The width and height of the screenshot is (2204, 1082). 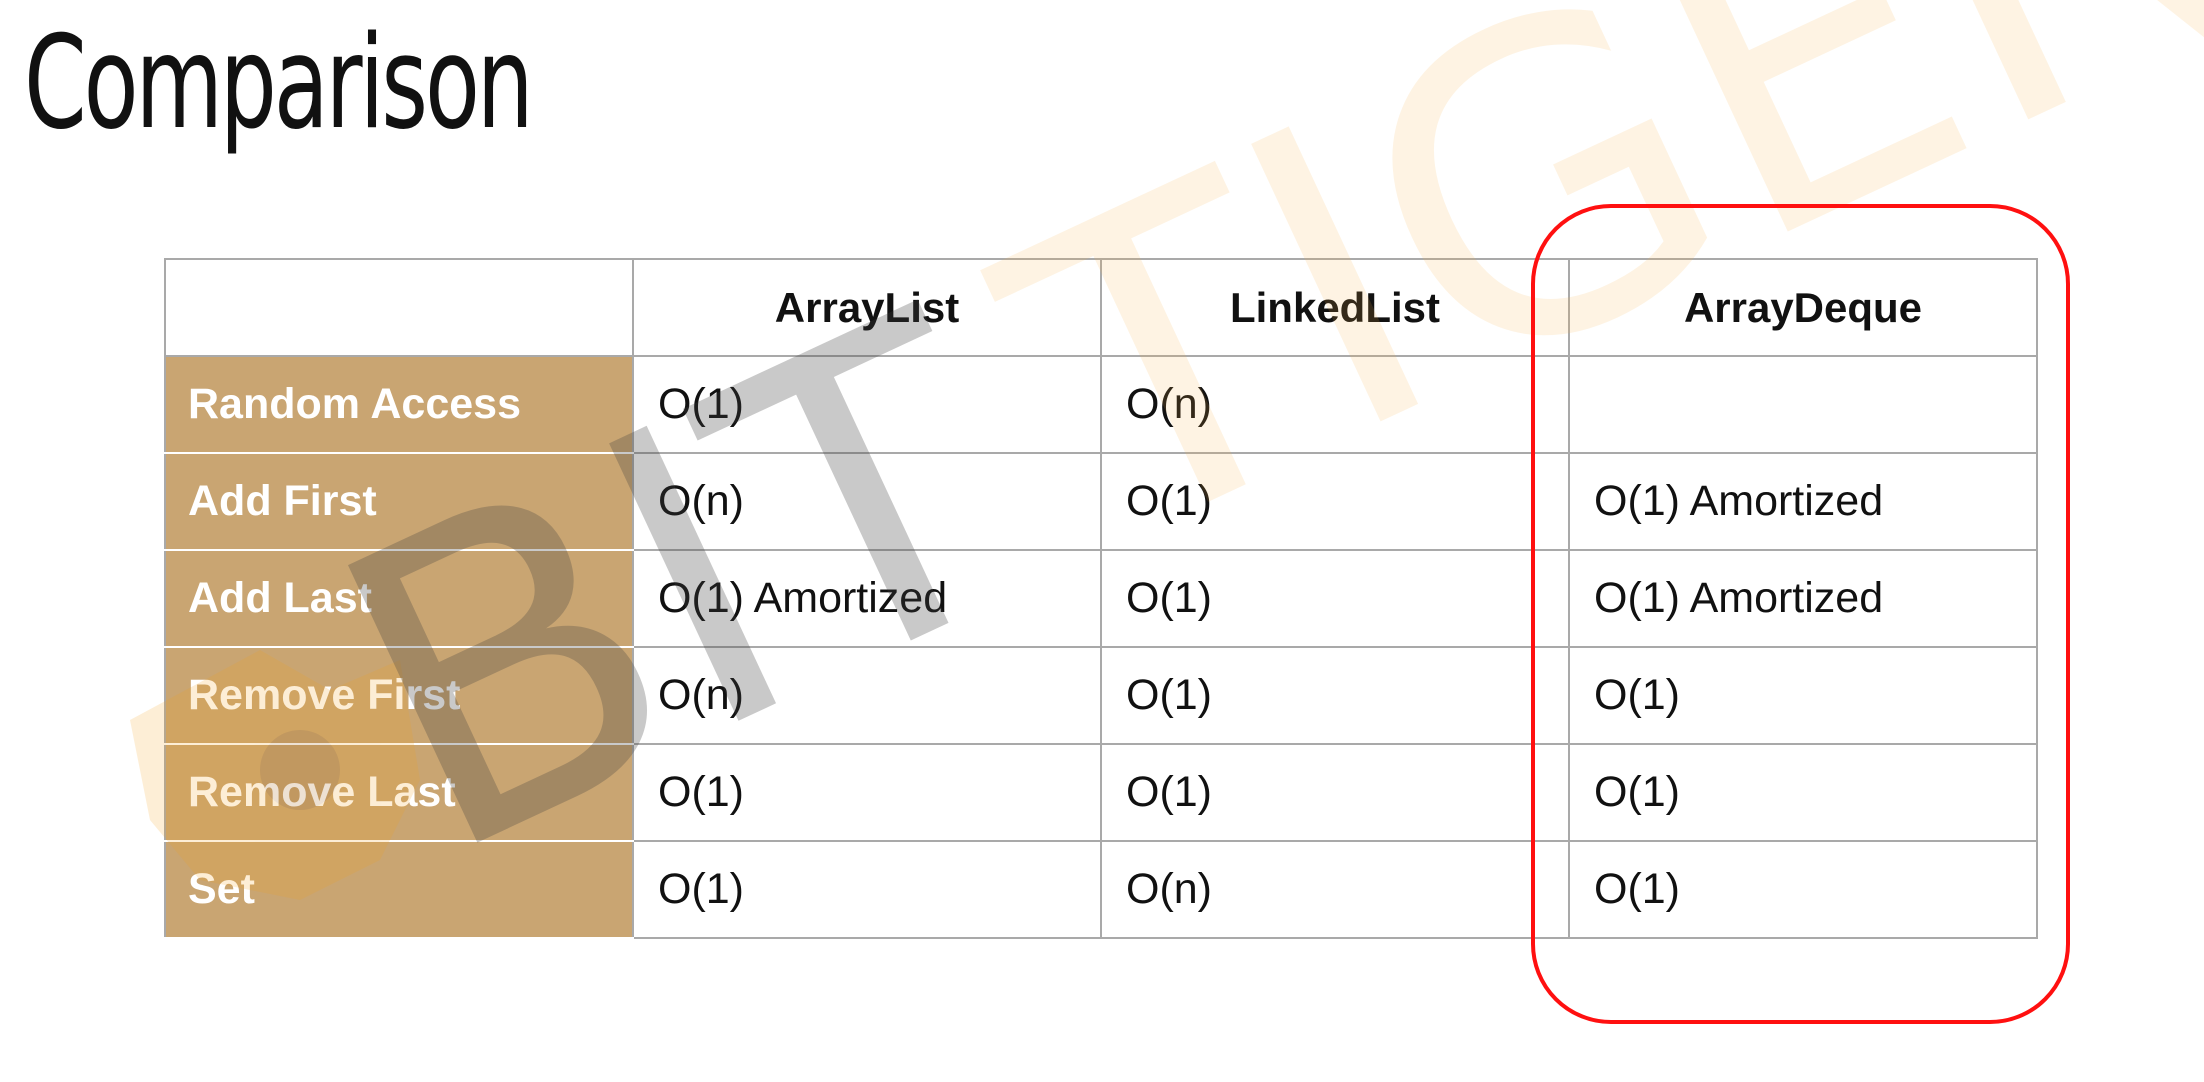 What do you see at coordinates (399, 307) in the screenshot?
I see `table-corner-cell` at bounding box center [399, 307].